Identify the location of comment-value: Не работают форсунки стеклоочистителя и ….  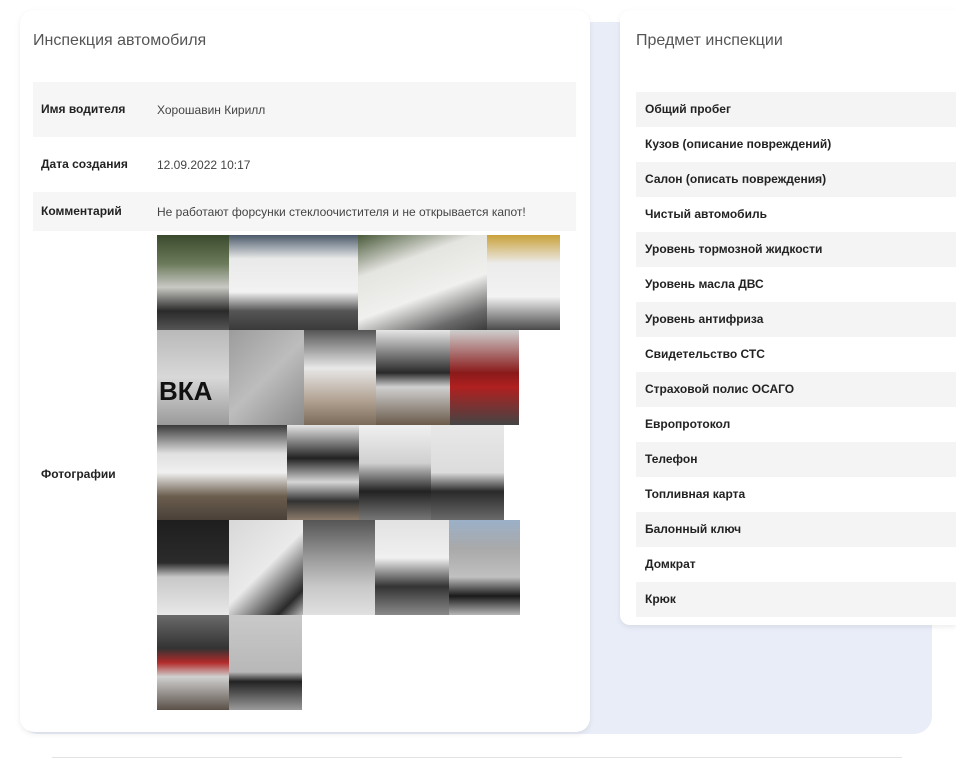
(362, 211).